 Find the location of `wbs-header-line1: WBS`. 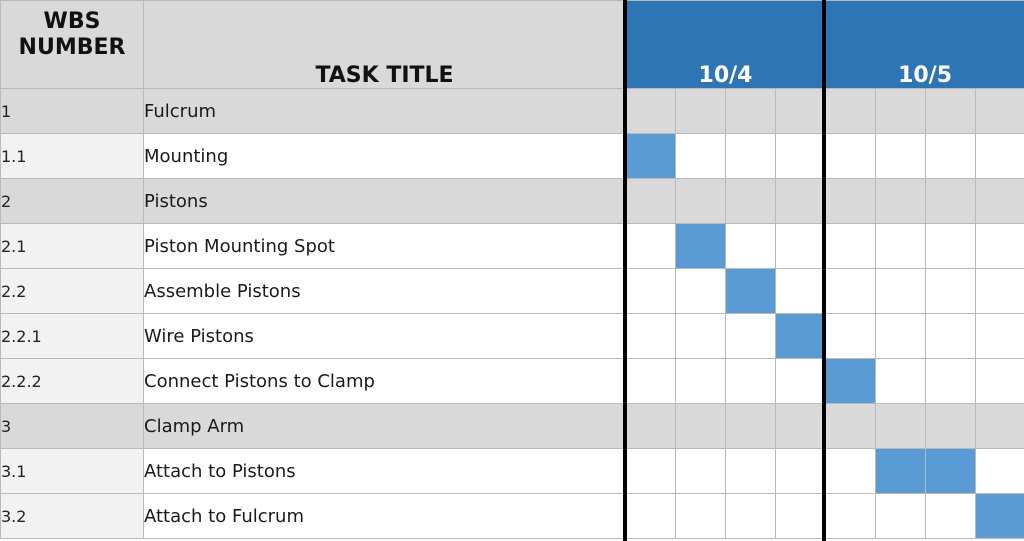

wbs-header-line1: WBS is located at coordinates (72, 21).